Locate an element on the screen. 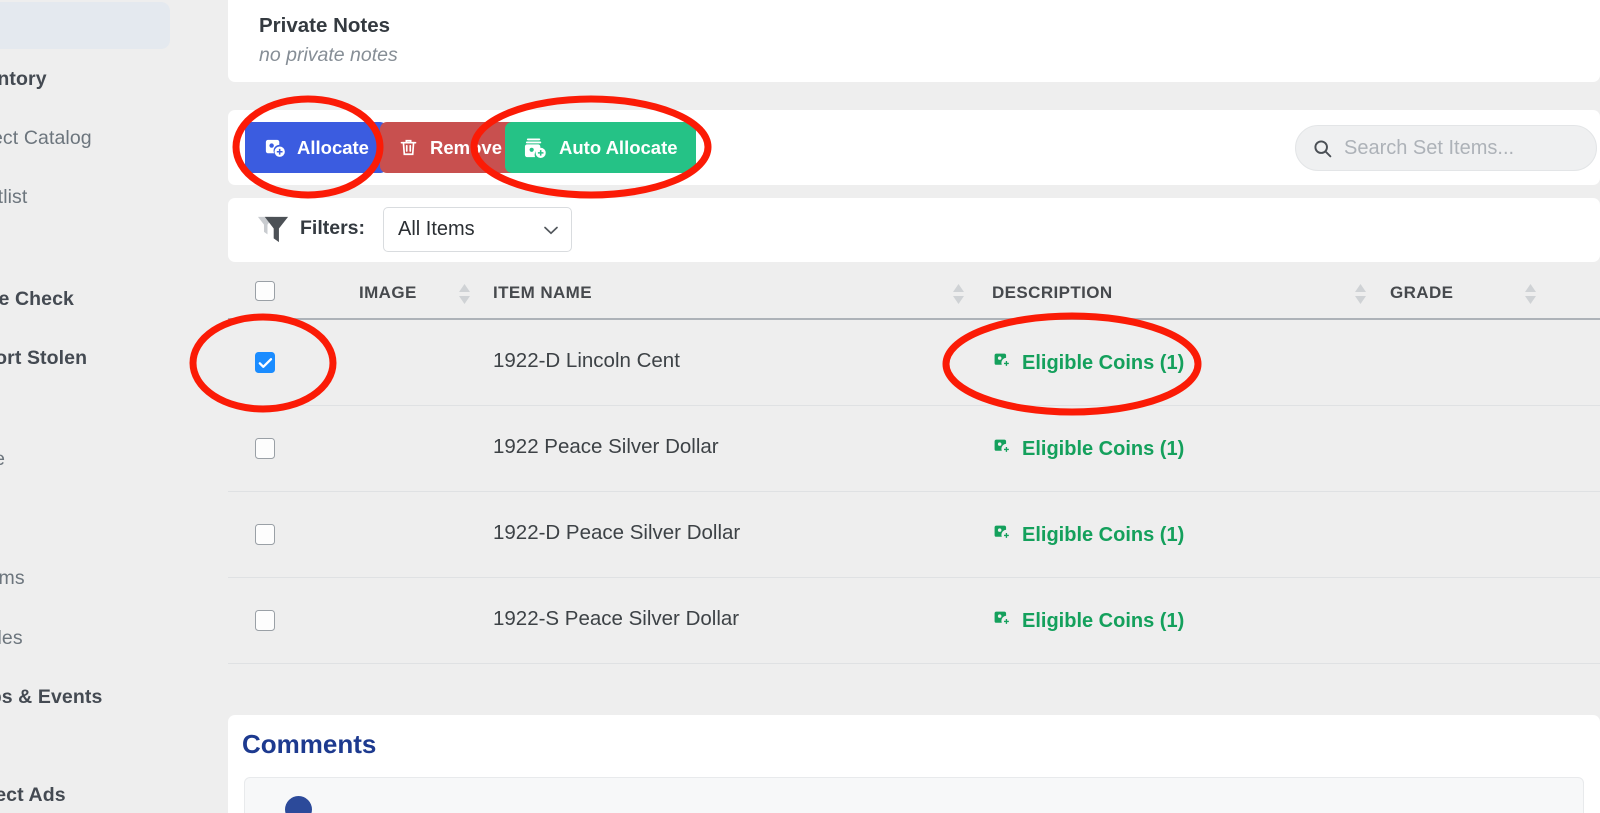 The width and height of the screenshot is (1600, 813). private-notes-card: Private Notes no private notes is located at coordinates (914, 41).